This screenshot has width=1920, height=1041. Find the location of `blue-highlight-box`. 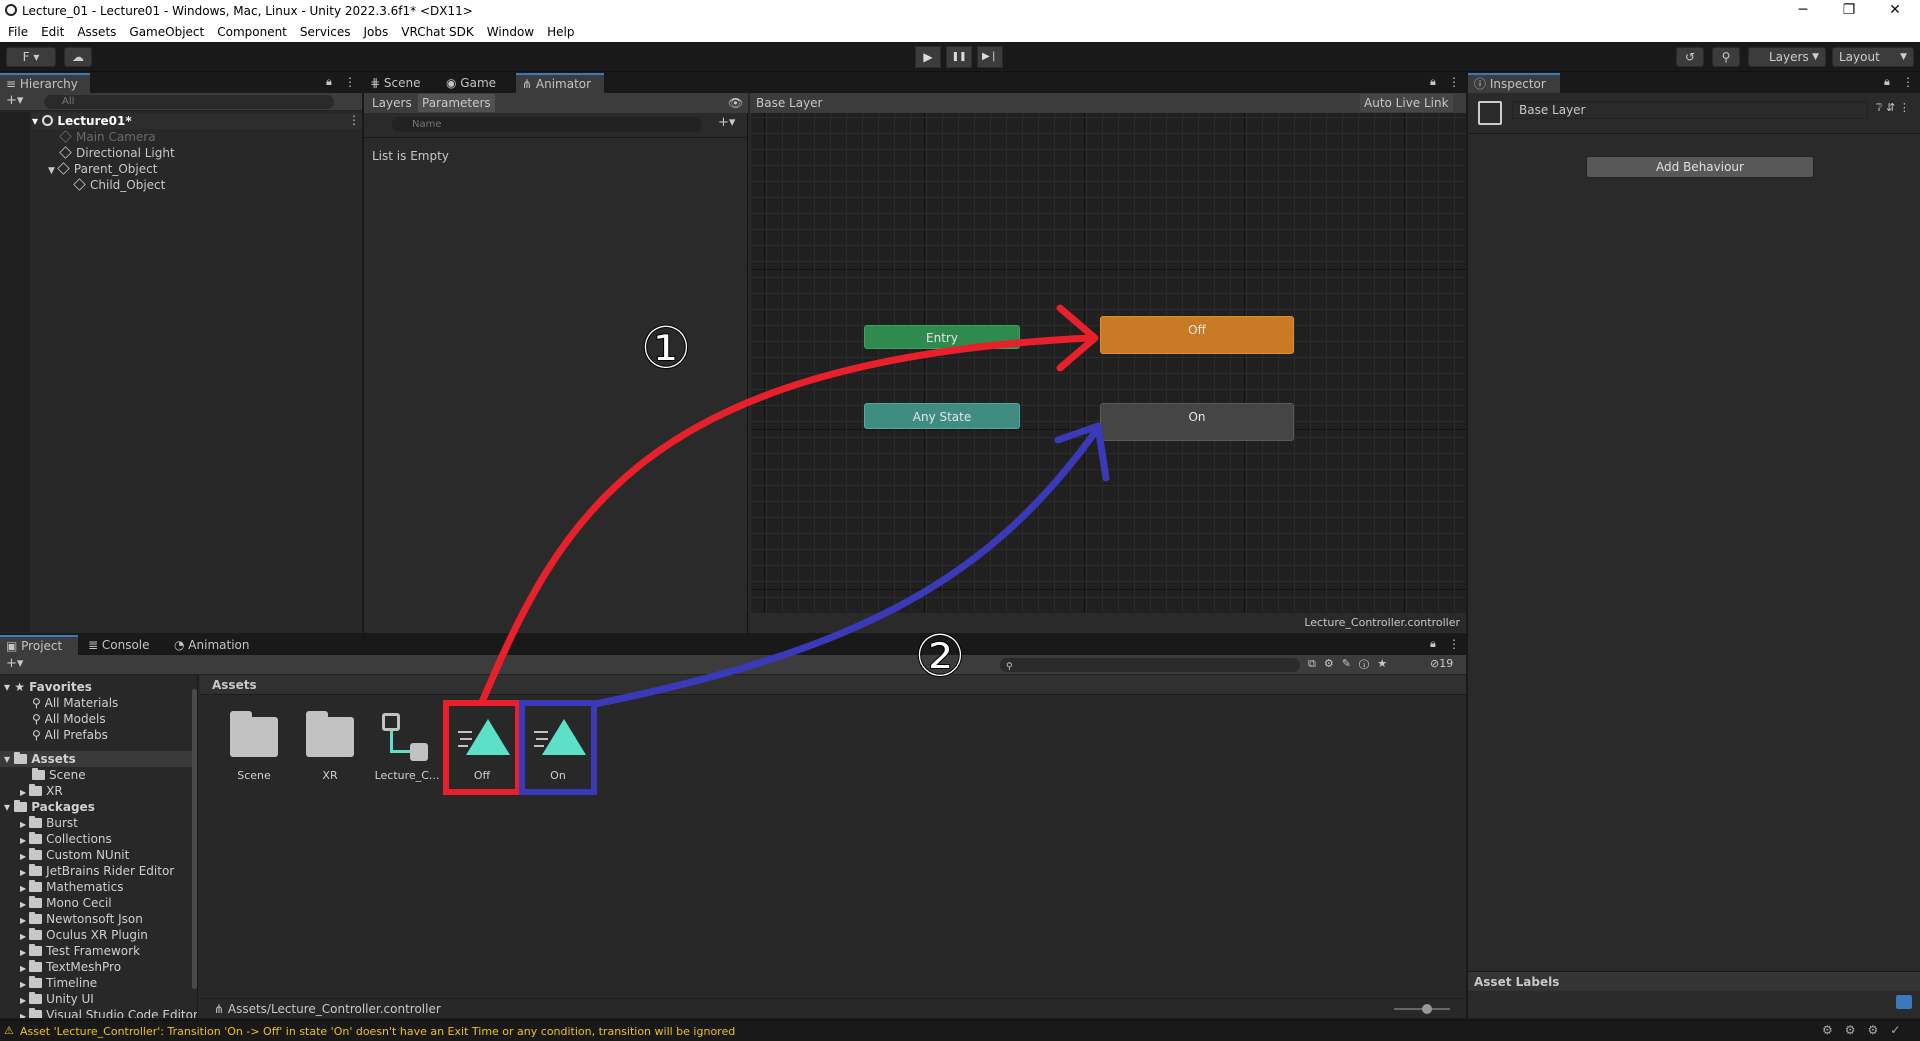

blue-highlight-box is located at coordinates (558, 747).